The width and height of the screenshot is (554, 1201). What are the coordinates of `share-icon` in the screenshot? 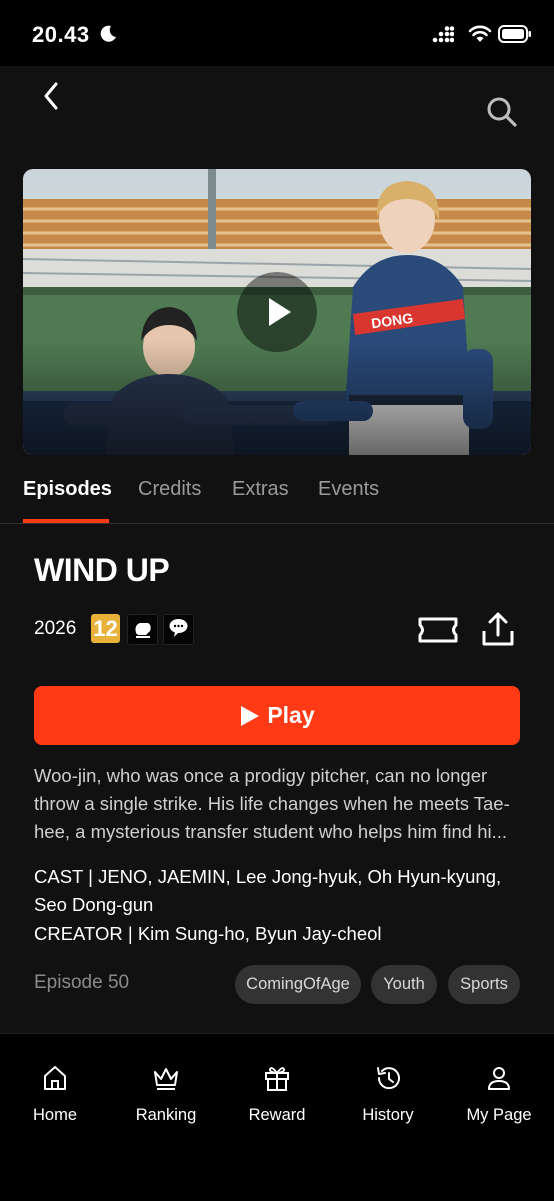 It's located at (498, 629).